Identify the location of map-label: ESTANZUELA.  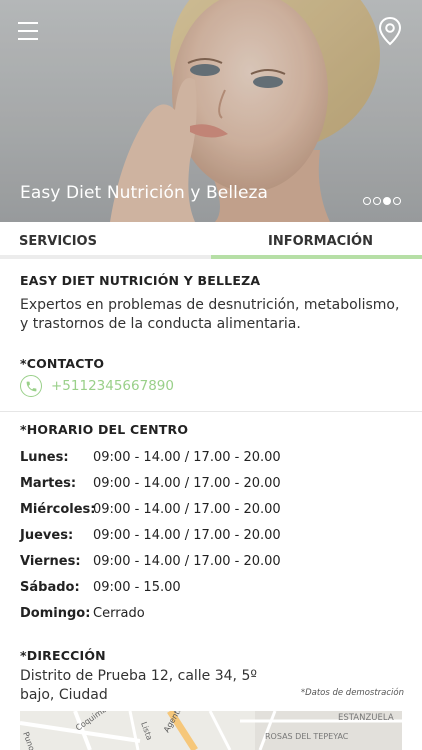
(366, 718).